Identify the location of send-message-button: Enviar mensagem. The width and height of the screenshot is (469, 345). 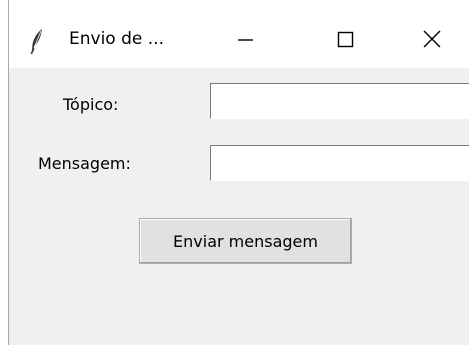
(245, 241).